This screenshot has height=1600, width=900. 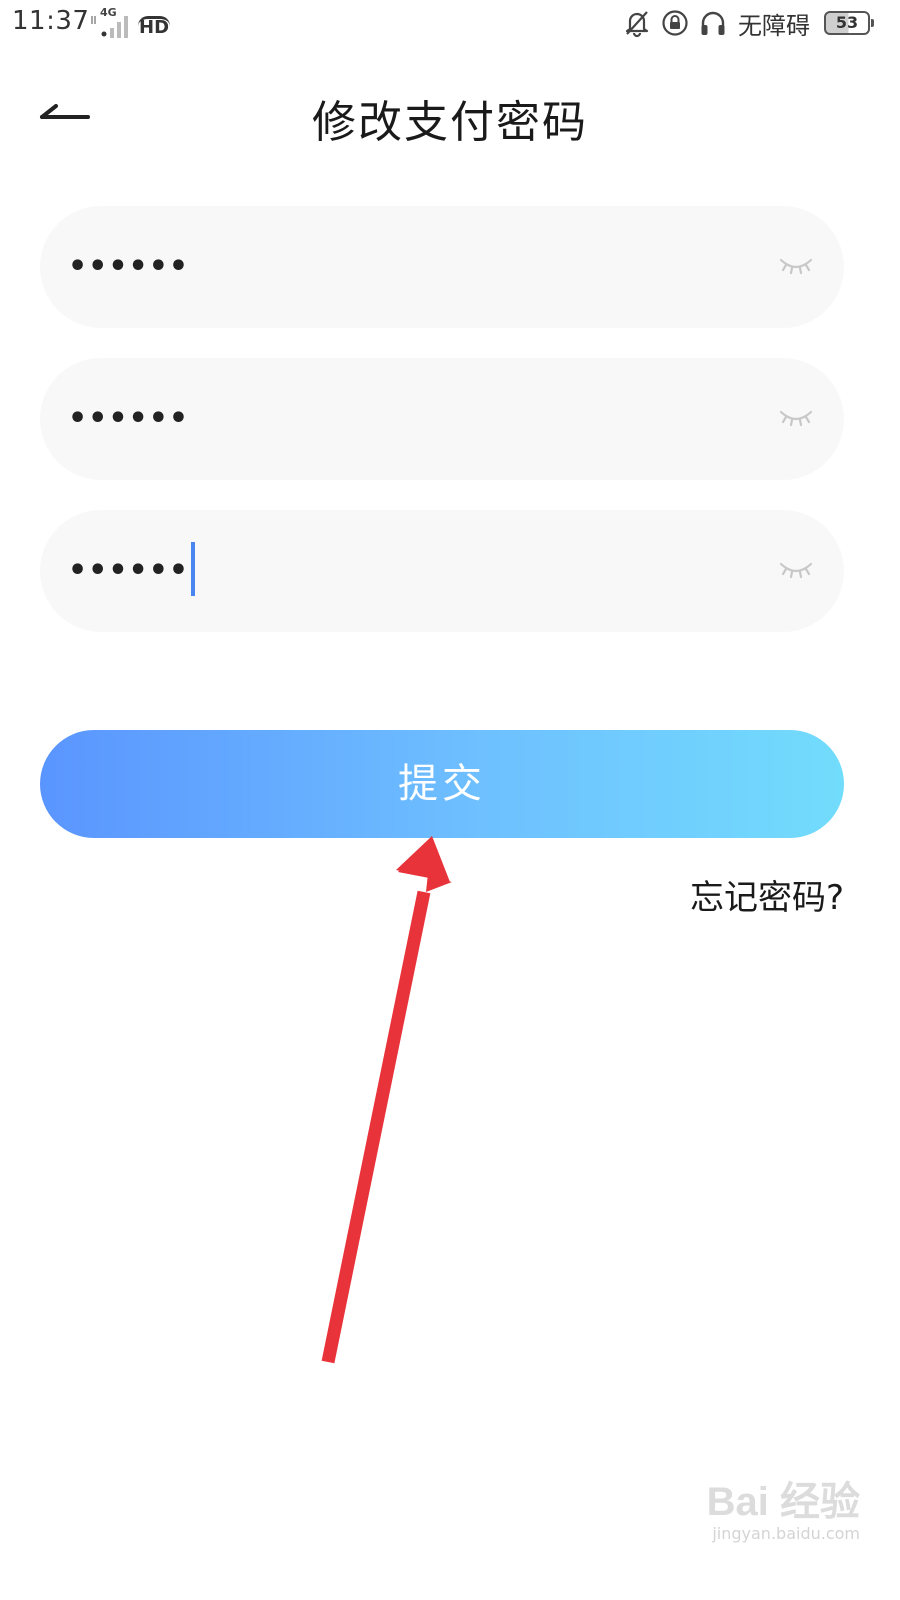 I want to click on headphones-icon, so click(x=713, y=23).